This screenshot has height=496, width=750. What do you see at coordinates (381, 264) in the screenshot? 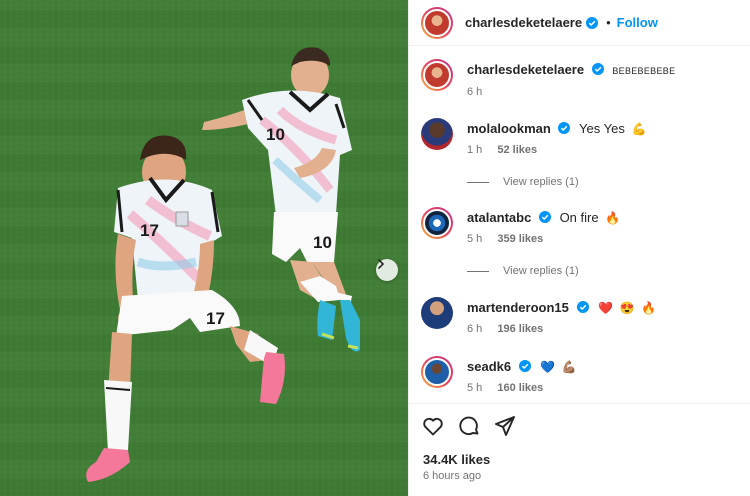
I see `chevron-right-icon` at bounding box center [381, 264].